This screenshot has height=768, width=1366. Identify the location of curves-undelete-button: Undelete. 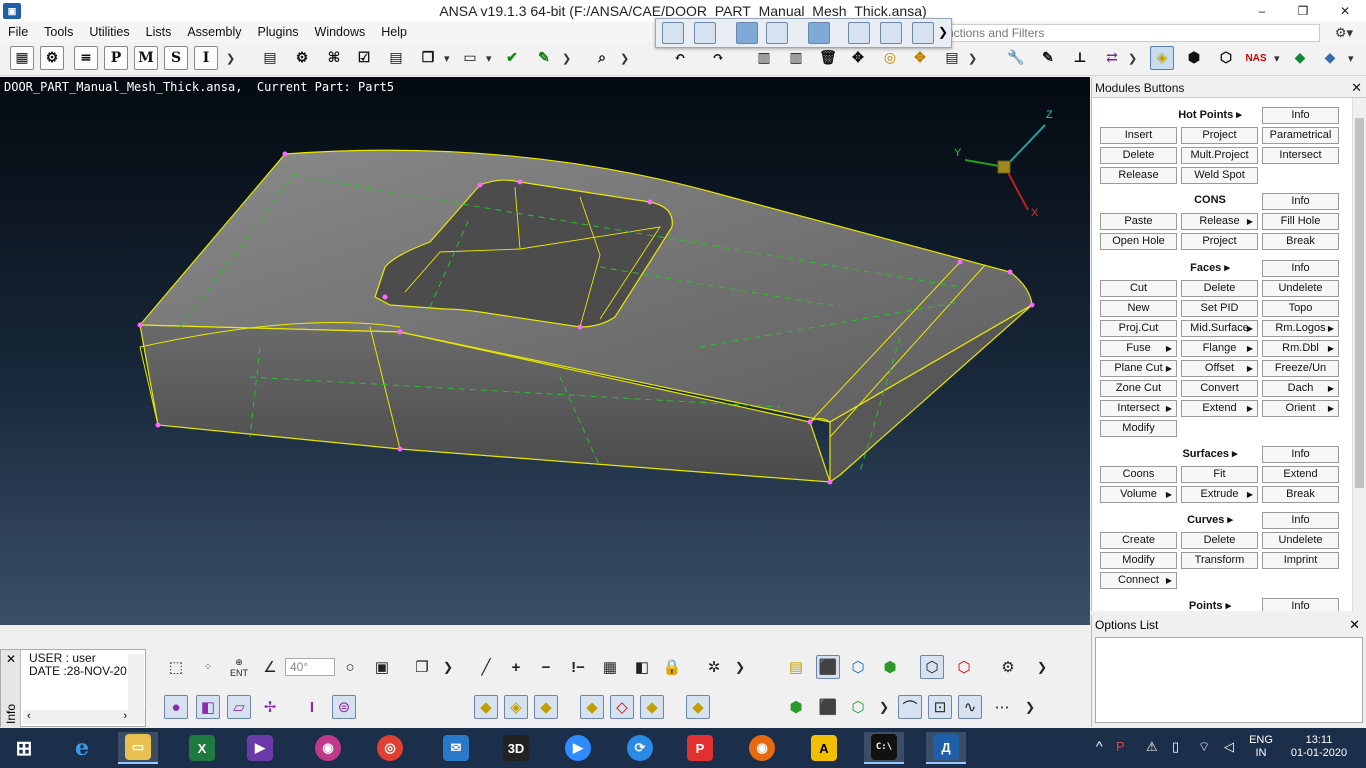
(1300, 540).